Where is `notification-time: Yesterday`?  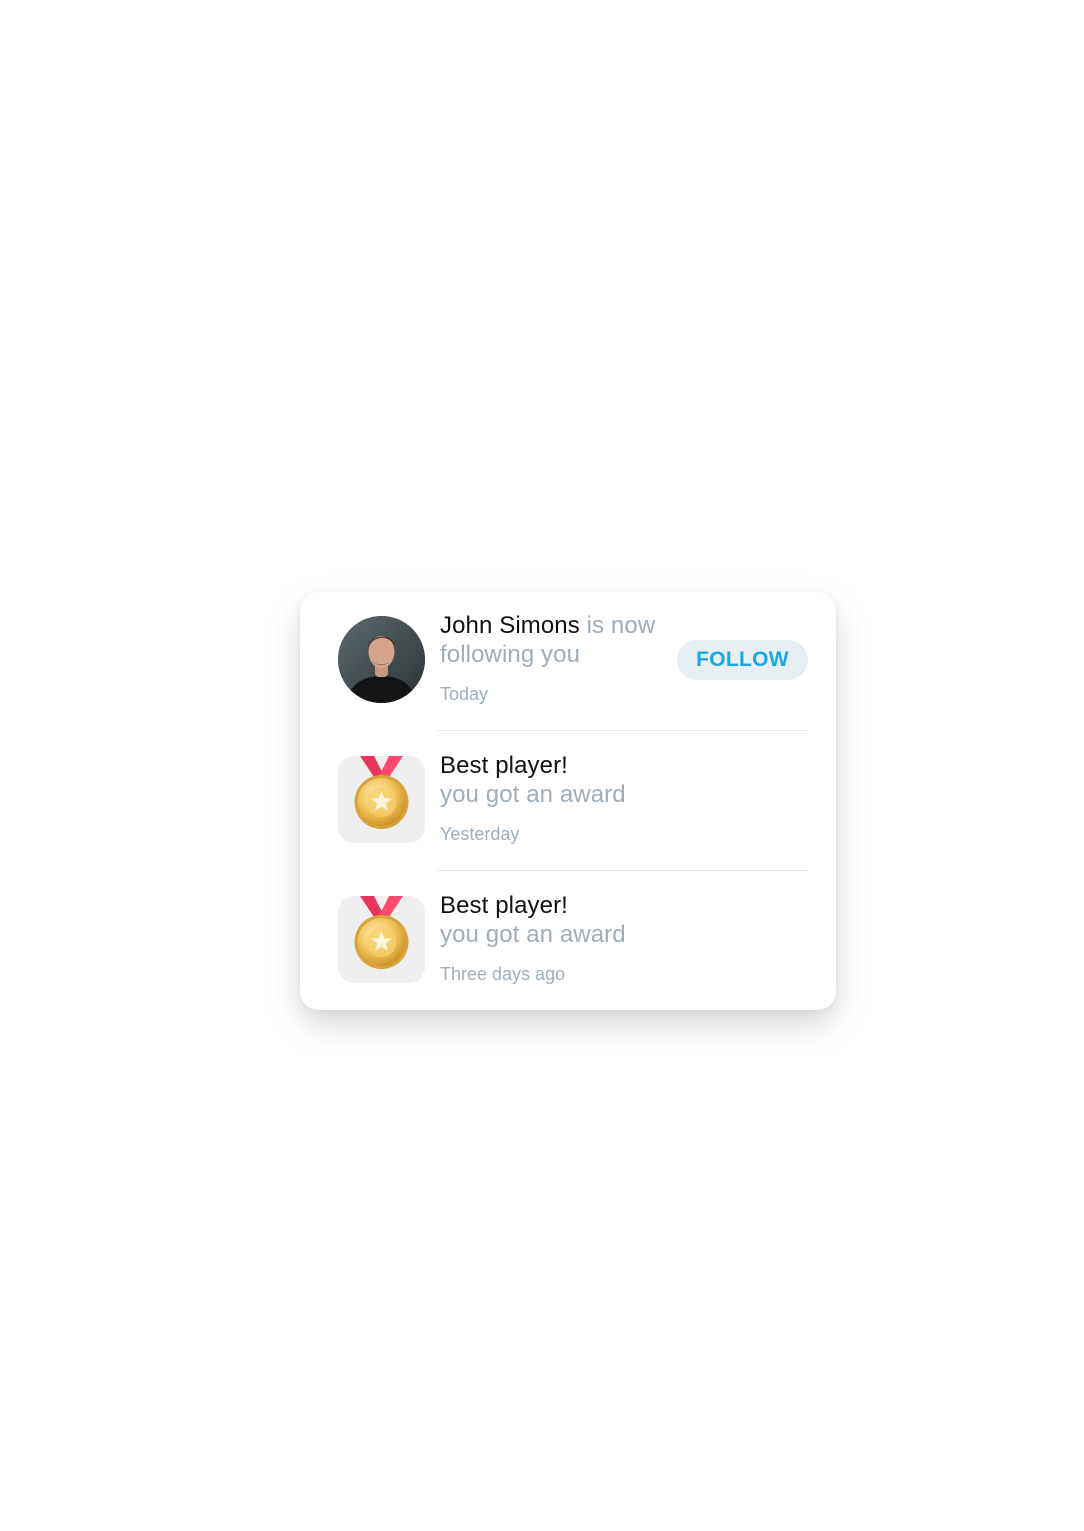 notification-time: Yesterday is located at coordinates (480, 834).